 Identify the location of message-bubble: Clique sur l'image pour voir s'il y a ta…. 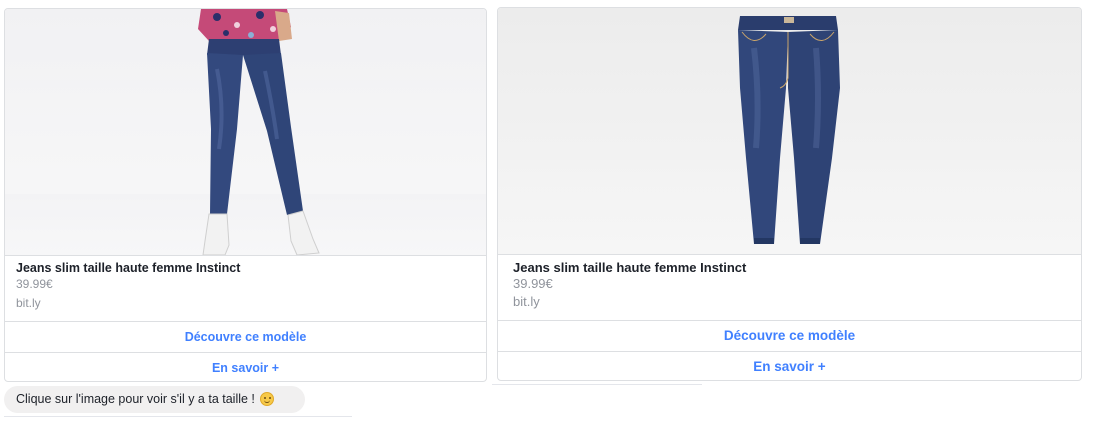
(154, 399).